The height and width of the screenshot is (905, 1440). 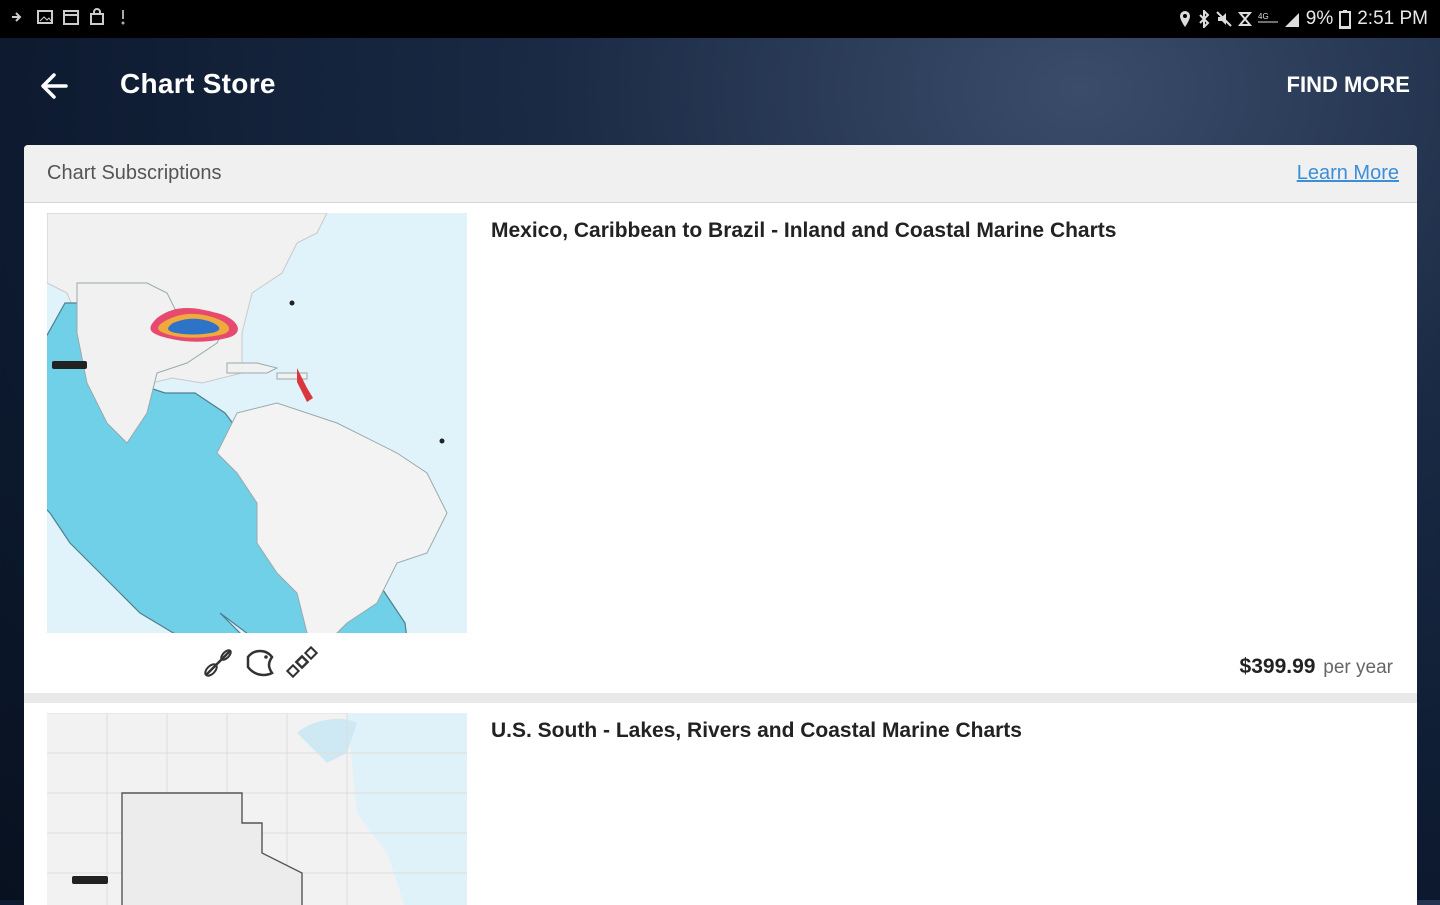 I want to click on price-label: $399.99 per year, so click(x=1316, y=667).